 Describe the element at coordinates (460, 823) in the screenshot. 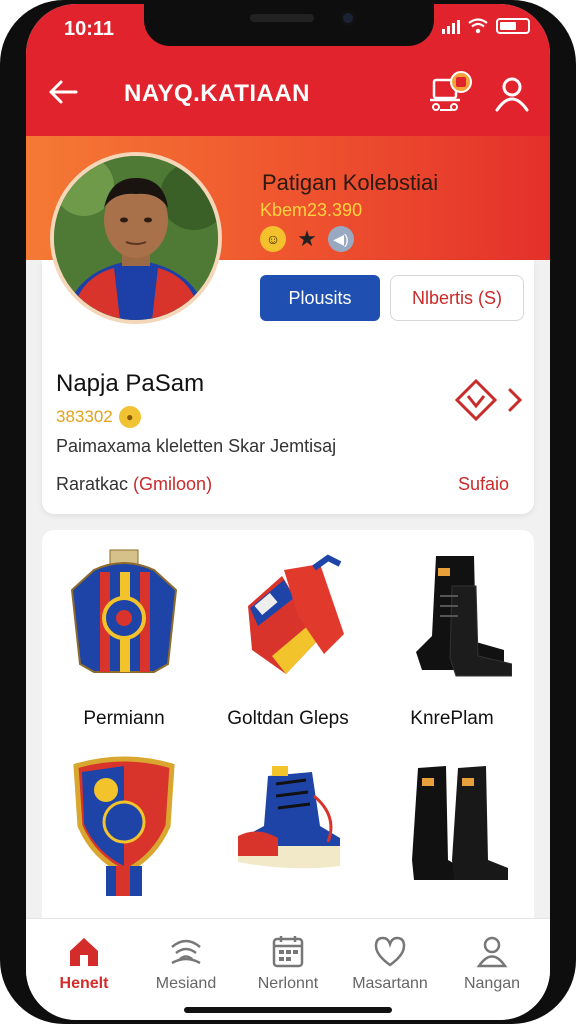

I see `tall-boots-icon` at that location.